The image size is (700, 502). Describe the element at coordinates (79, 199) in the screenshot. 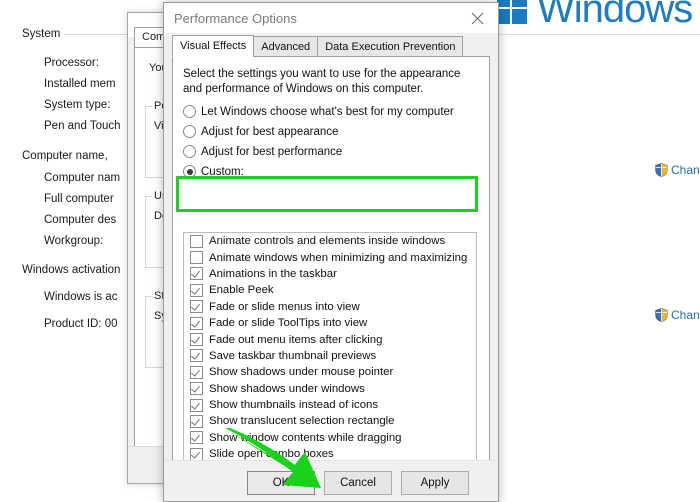

I see `label-full-computer-name: Full computer` at that location.